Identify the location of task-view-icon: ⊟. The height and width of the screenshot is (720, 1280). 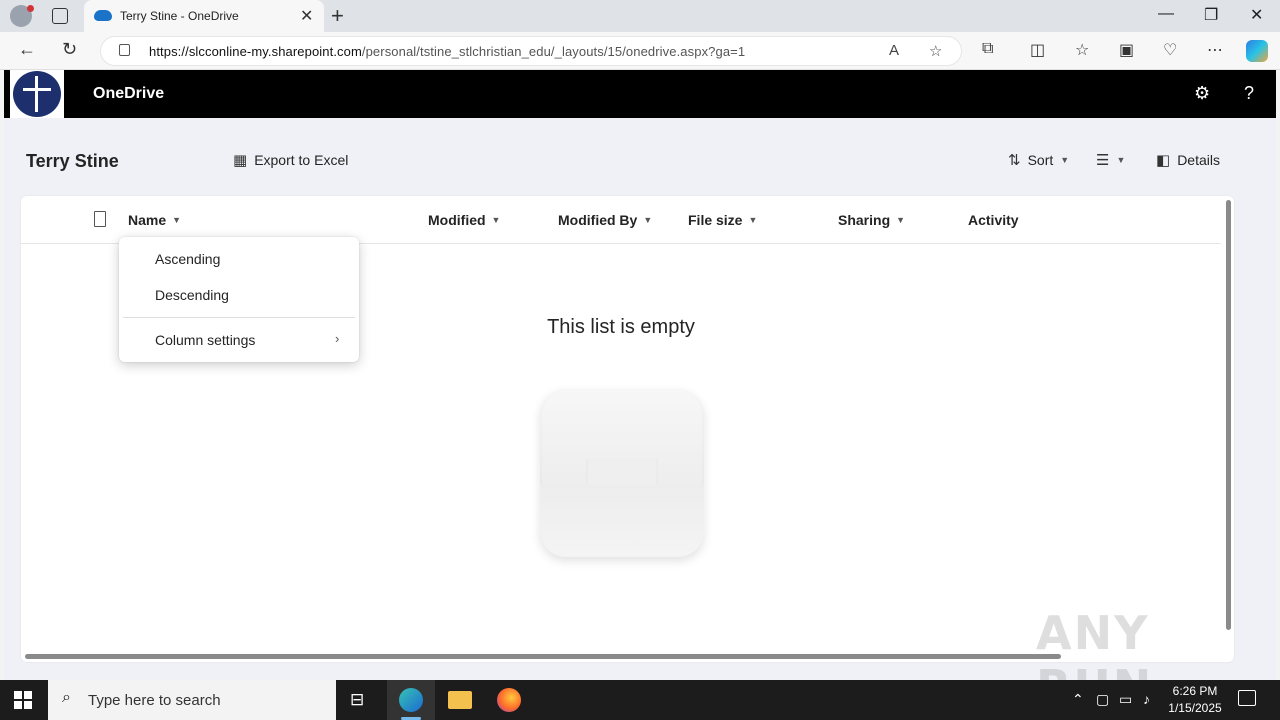
(357, 699).